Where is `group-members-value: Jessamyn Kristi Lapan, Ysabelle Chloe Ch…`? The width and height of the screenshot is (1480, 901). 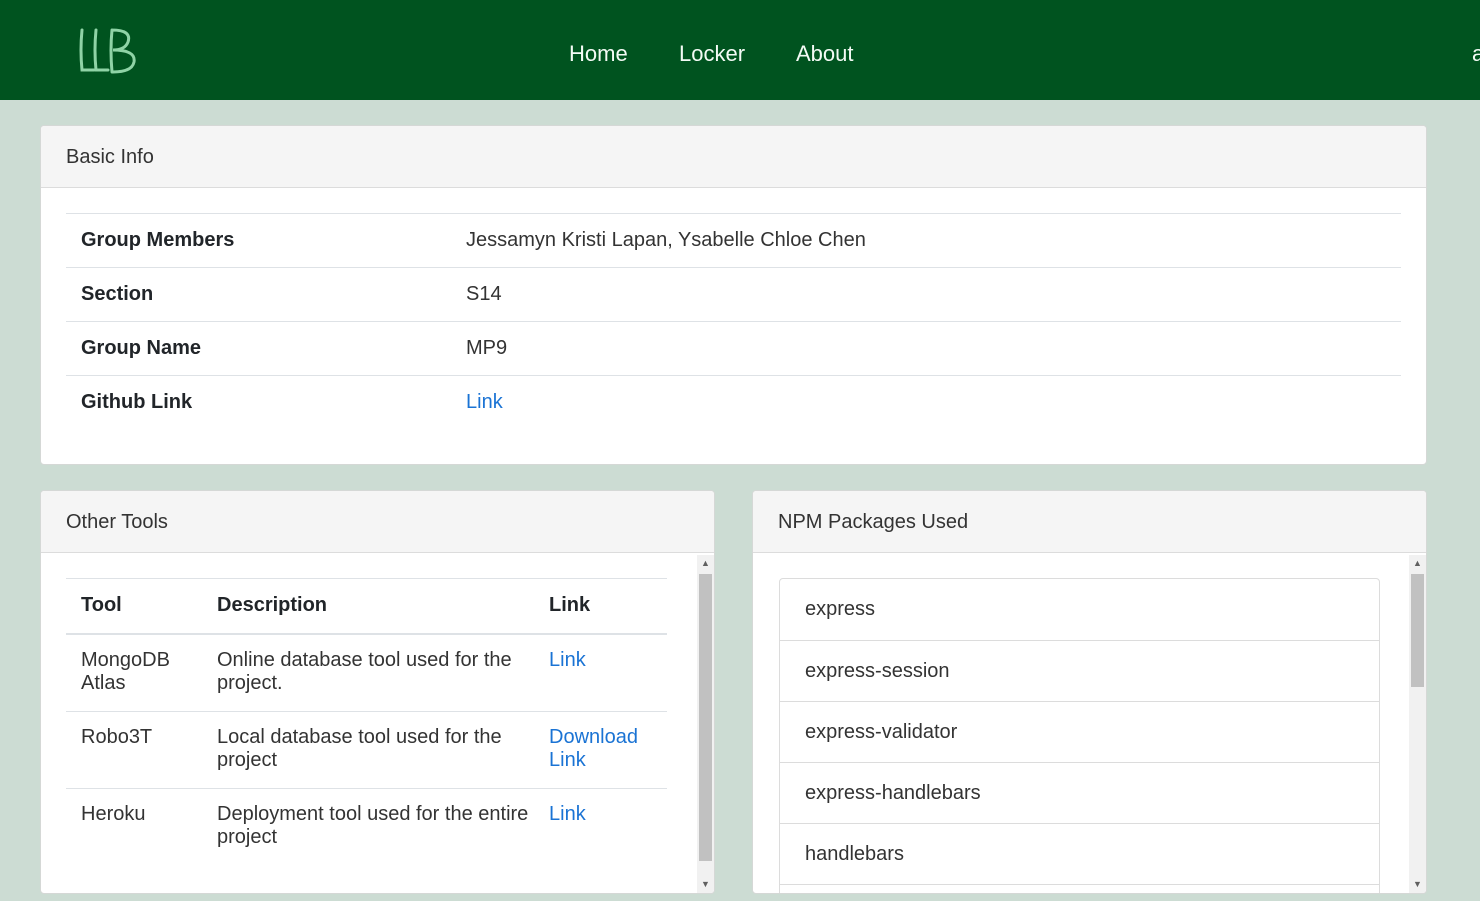 group-members-value: Jessamyn Kristi Lapan, Ysabelle Chloe Ch… is located at coordinates (933, 240).